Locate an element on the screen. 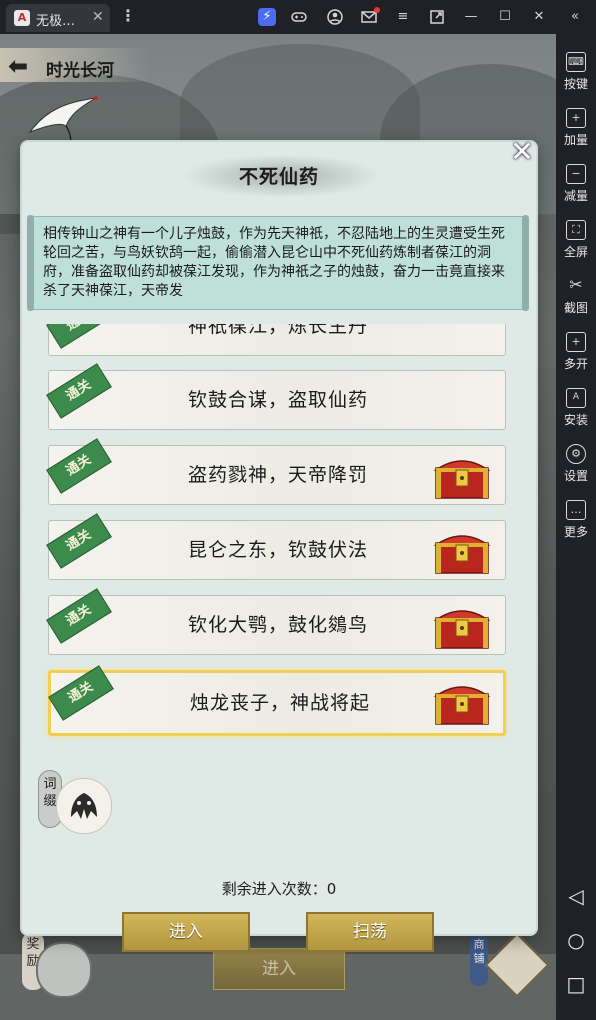 This screenshot has width=596, height=1020. app-logo-icon: A is located at coordinates (22, 18).